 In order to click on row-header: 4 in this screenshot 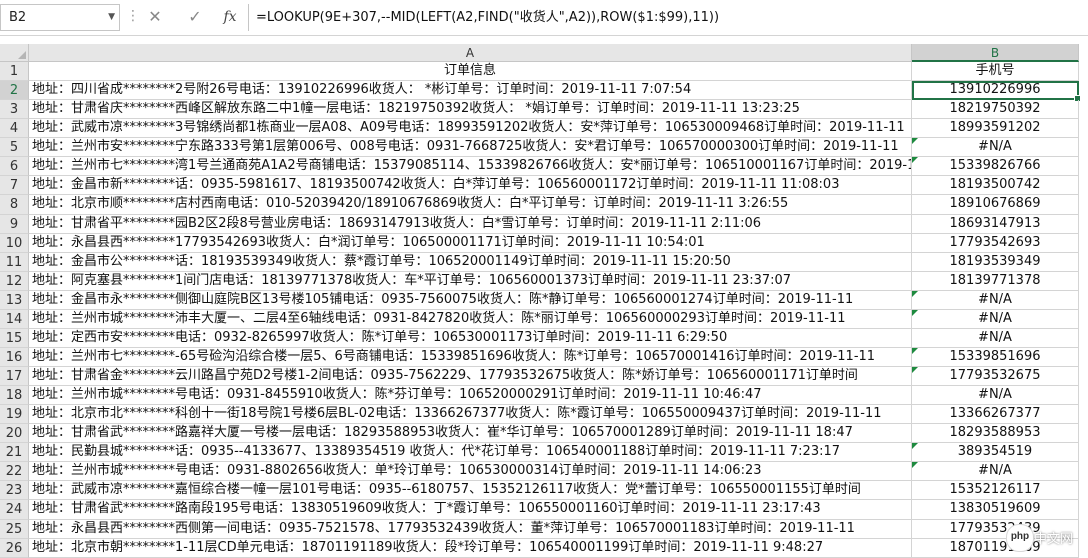, I will do `click(14, 129)`.